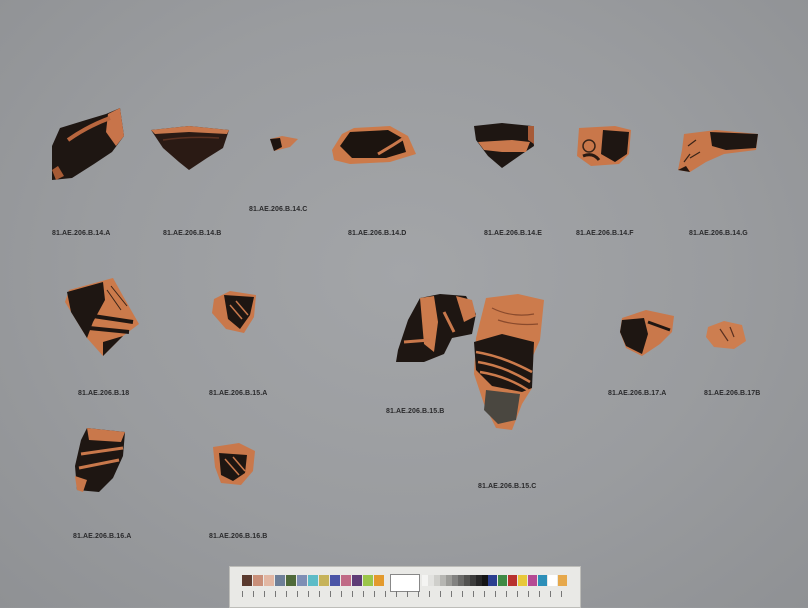 The image size is (808, 608). I want to click on label-b15c: 81.AE.206.B.15.C, so click(507, 486).